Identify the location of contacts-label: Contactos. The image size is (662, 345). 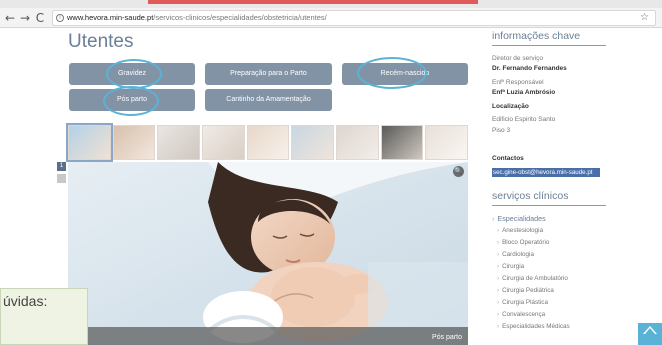
(508, 158).